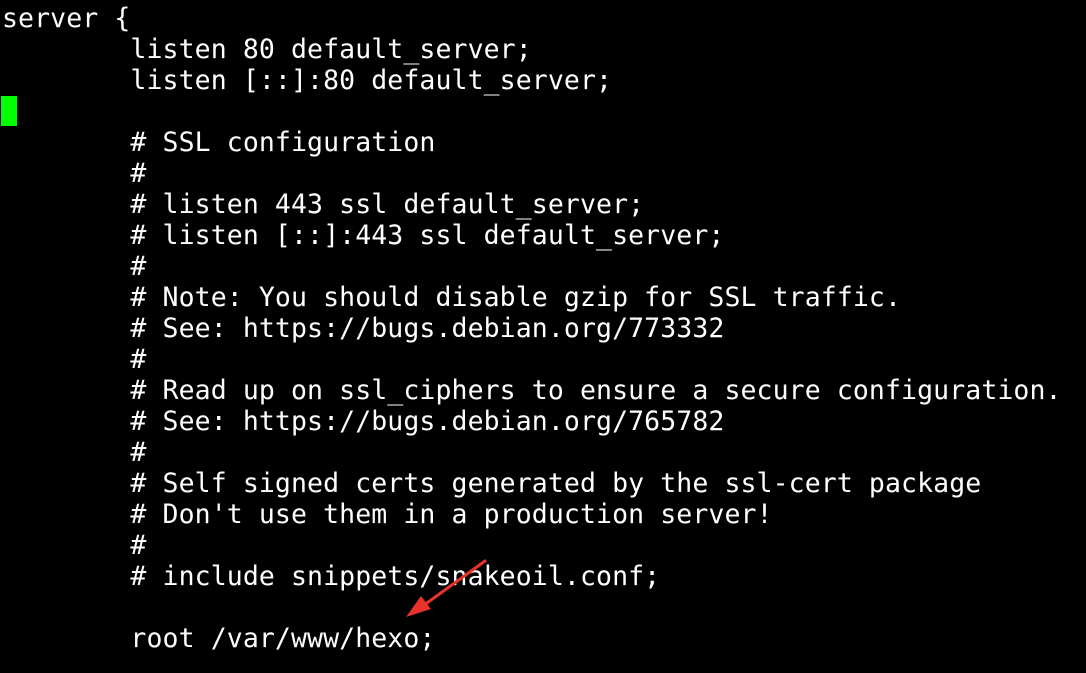  Describe the element at coordinates (74, 545) in the screenshot. I see `code-line-18: #` at that location.